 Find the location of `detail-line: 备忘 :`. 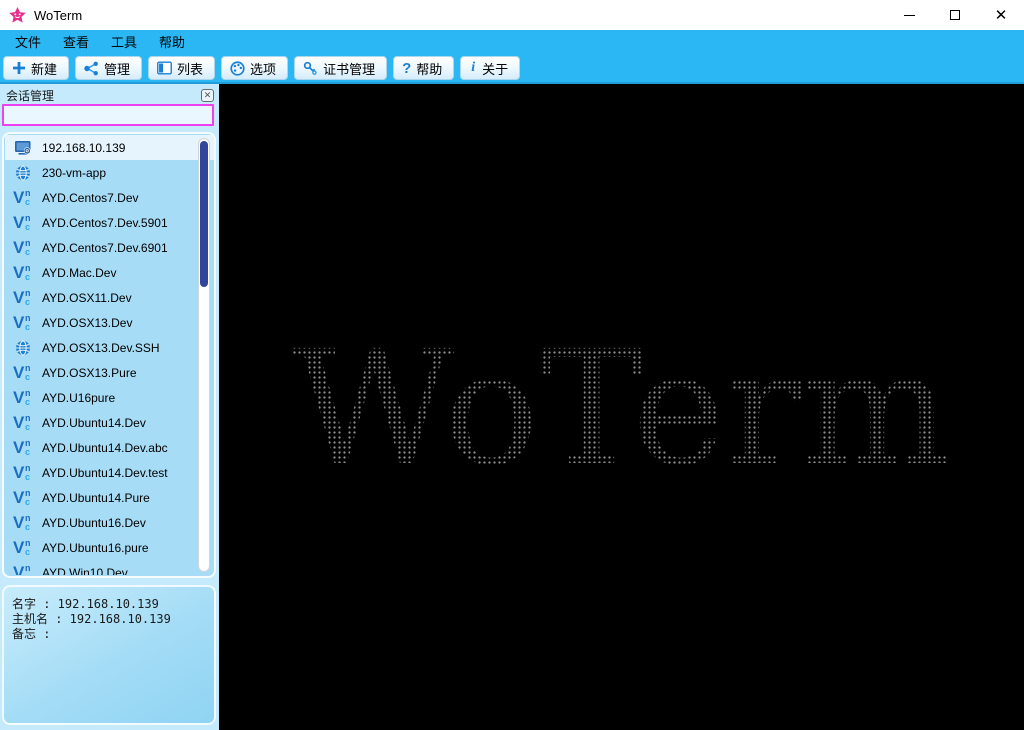

detail-line: 备忘 : is located at coordinates (35, 634).